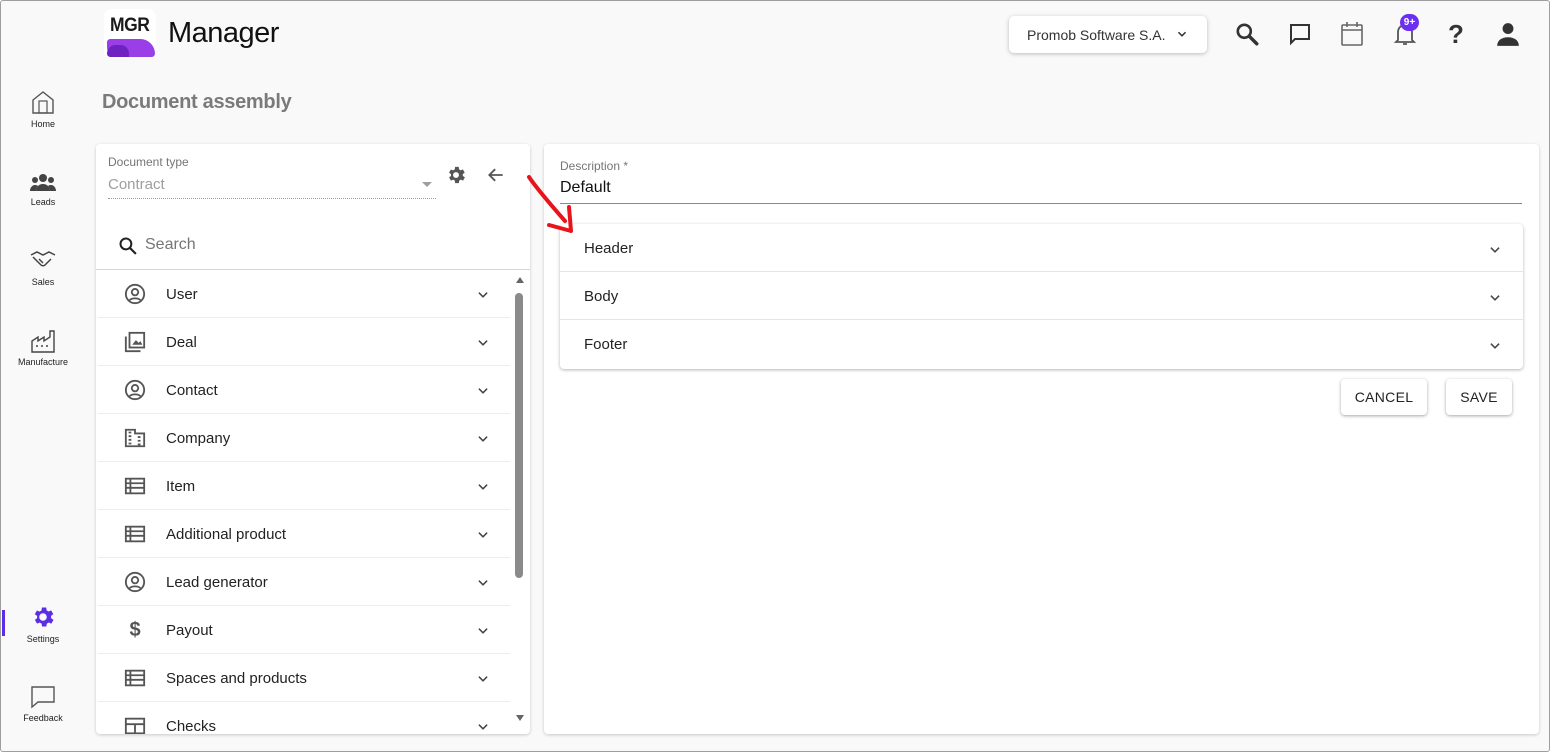 This screenshot has width=1560, height=755. What do you see at coordinates (427, 184) in the screenshot?
I see `dropdown-caret-icon` at bounding box center [427, 184].